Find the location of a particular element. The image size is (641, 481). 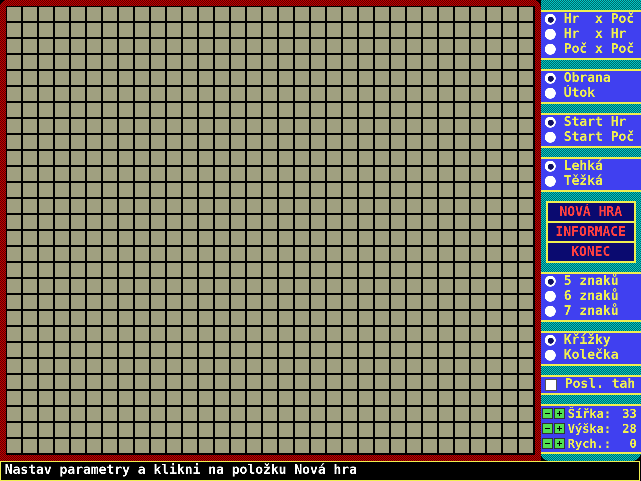

radio-option: Start Poč is located at coordinates (593, 137).